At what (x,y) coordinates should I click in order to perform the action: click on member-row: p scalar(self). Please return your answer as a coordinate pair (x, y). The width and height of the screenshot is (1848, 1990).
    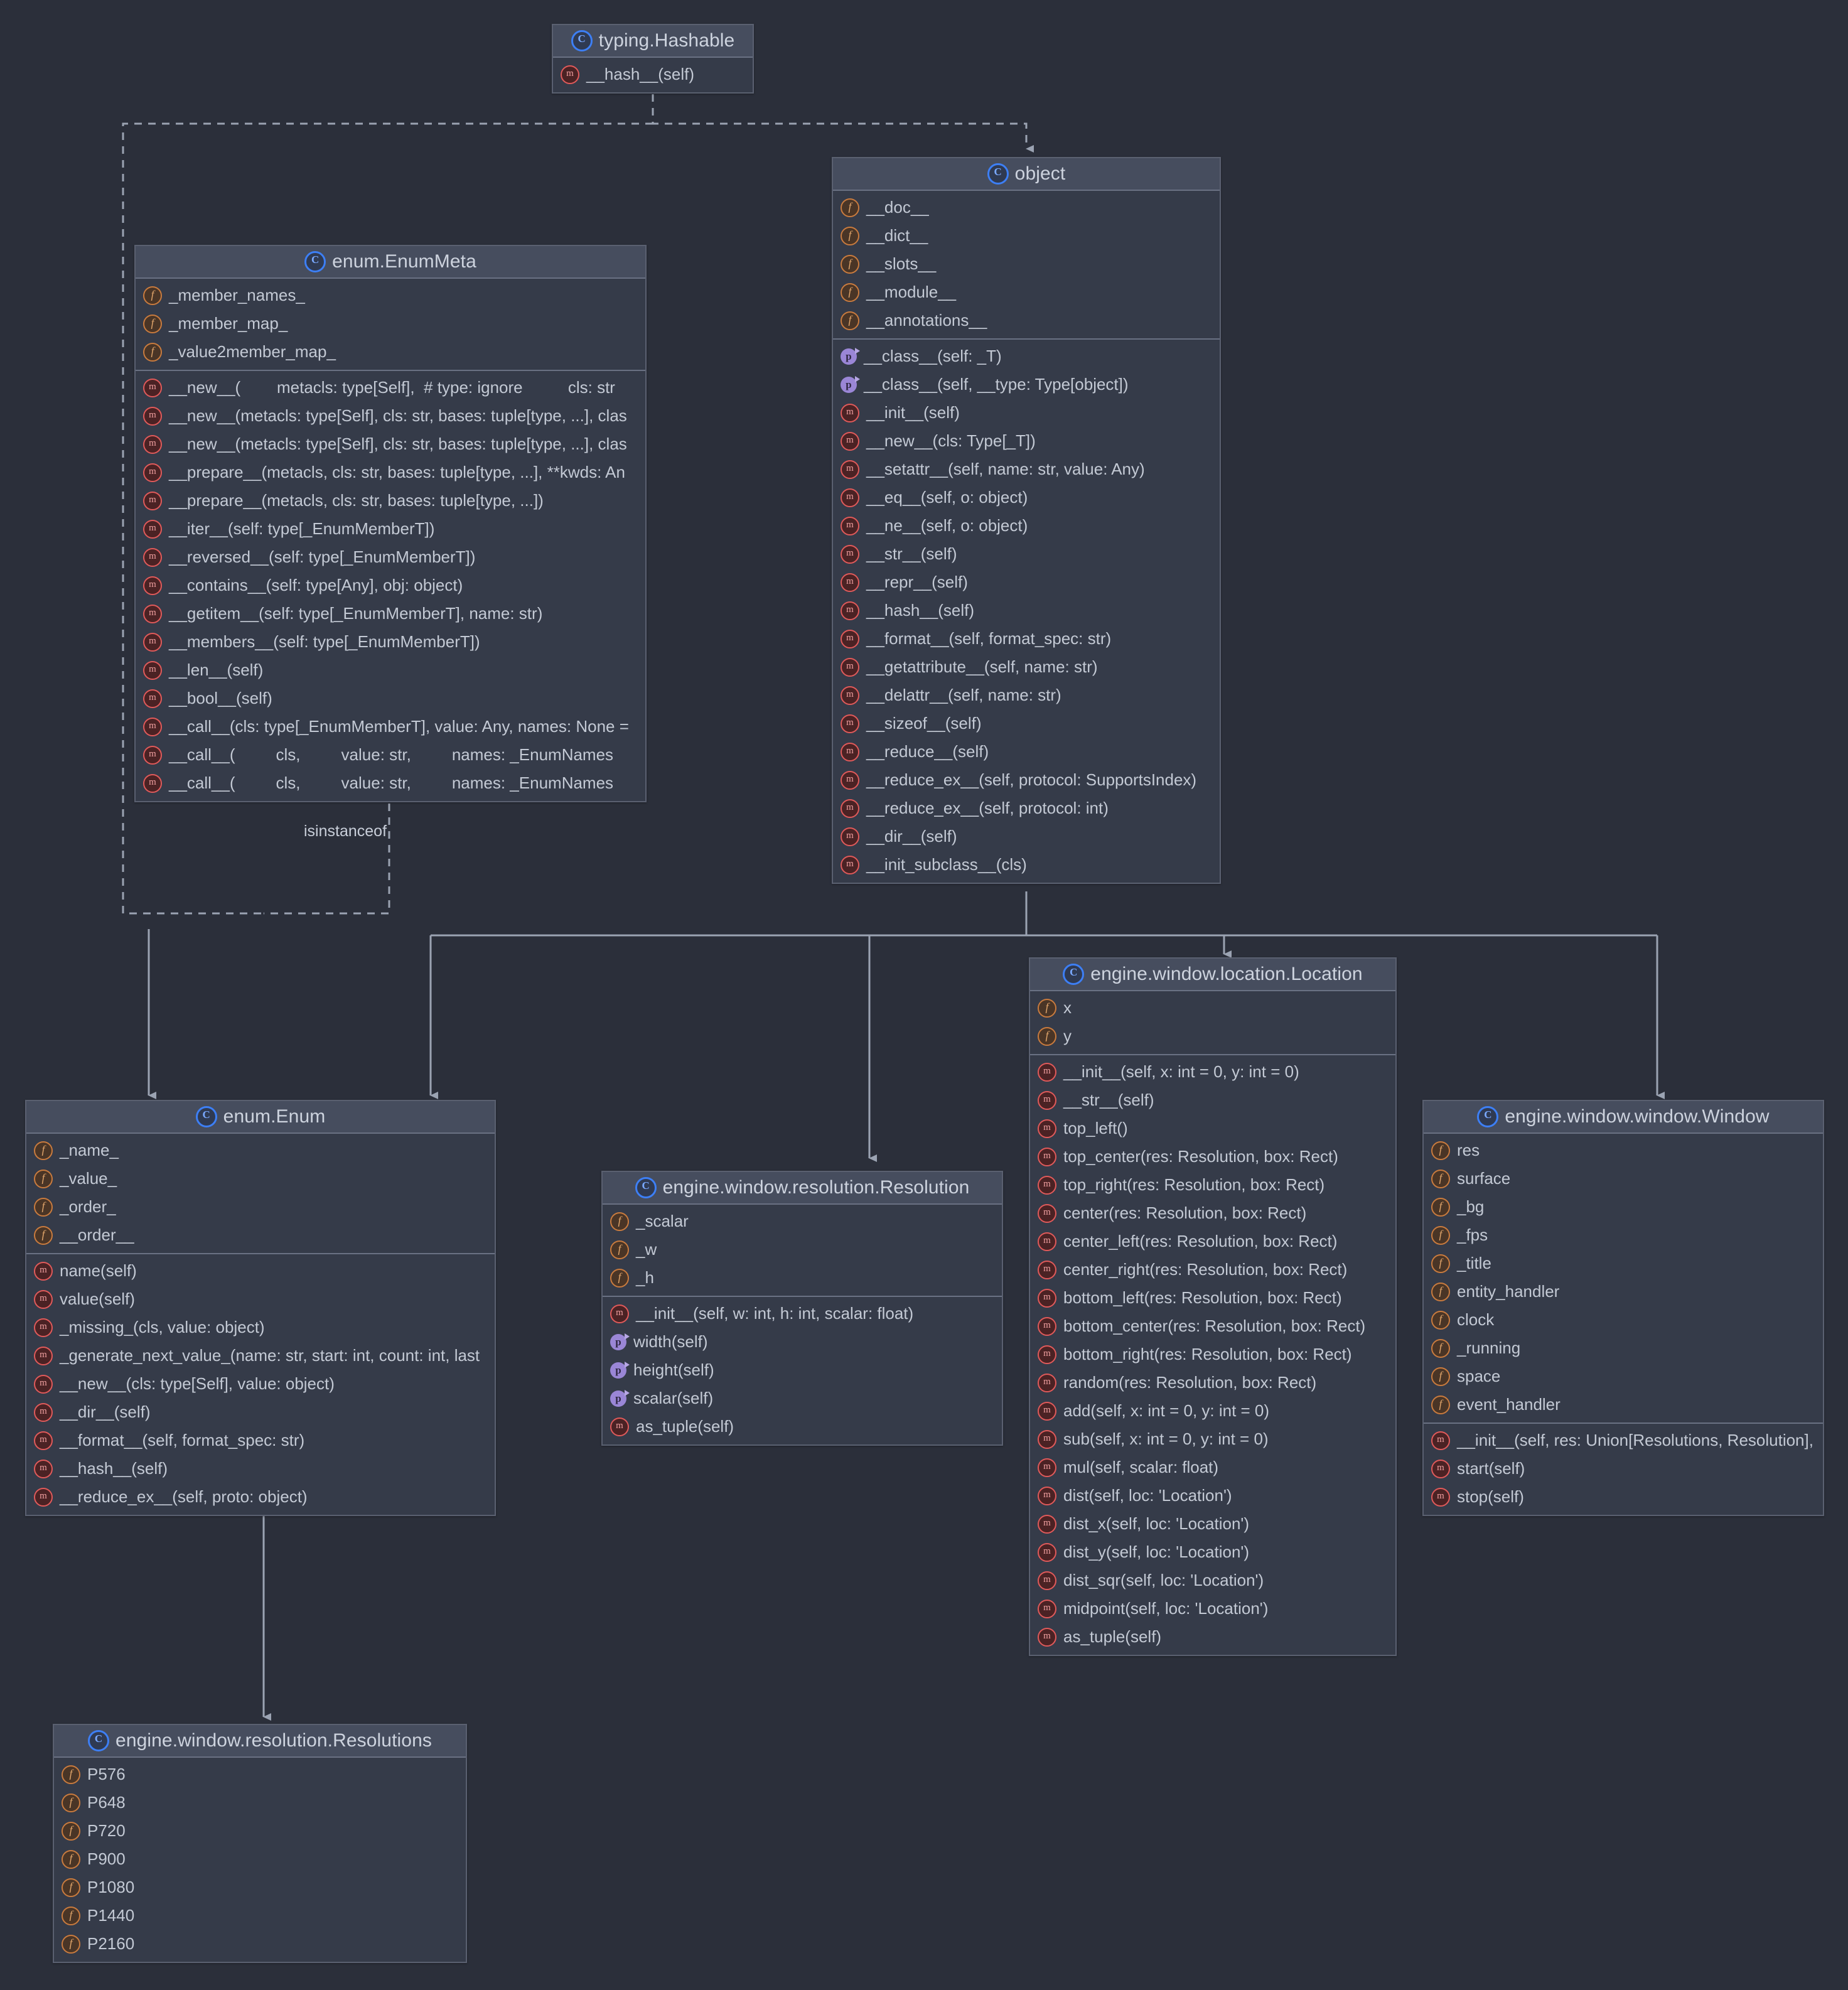
    Looking at the image, I should click on (802, 1398).